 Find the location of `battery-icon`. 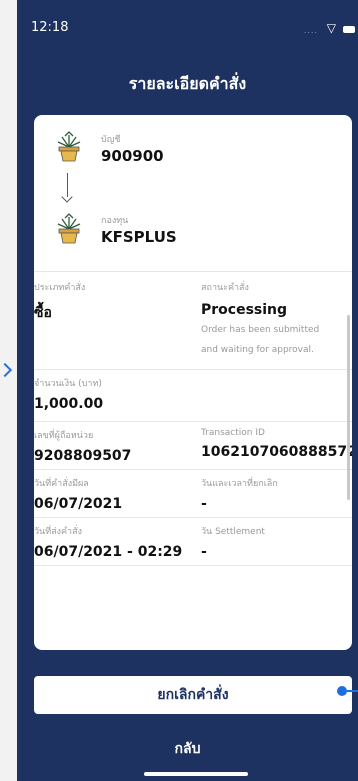

battery-icon is located at coordinates (349, 29).